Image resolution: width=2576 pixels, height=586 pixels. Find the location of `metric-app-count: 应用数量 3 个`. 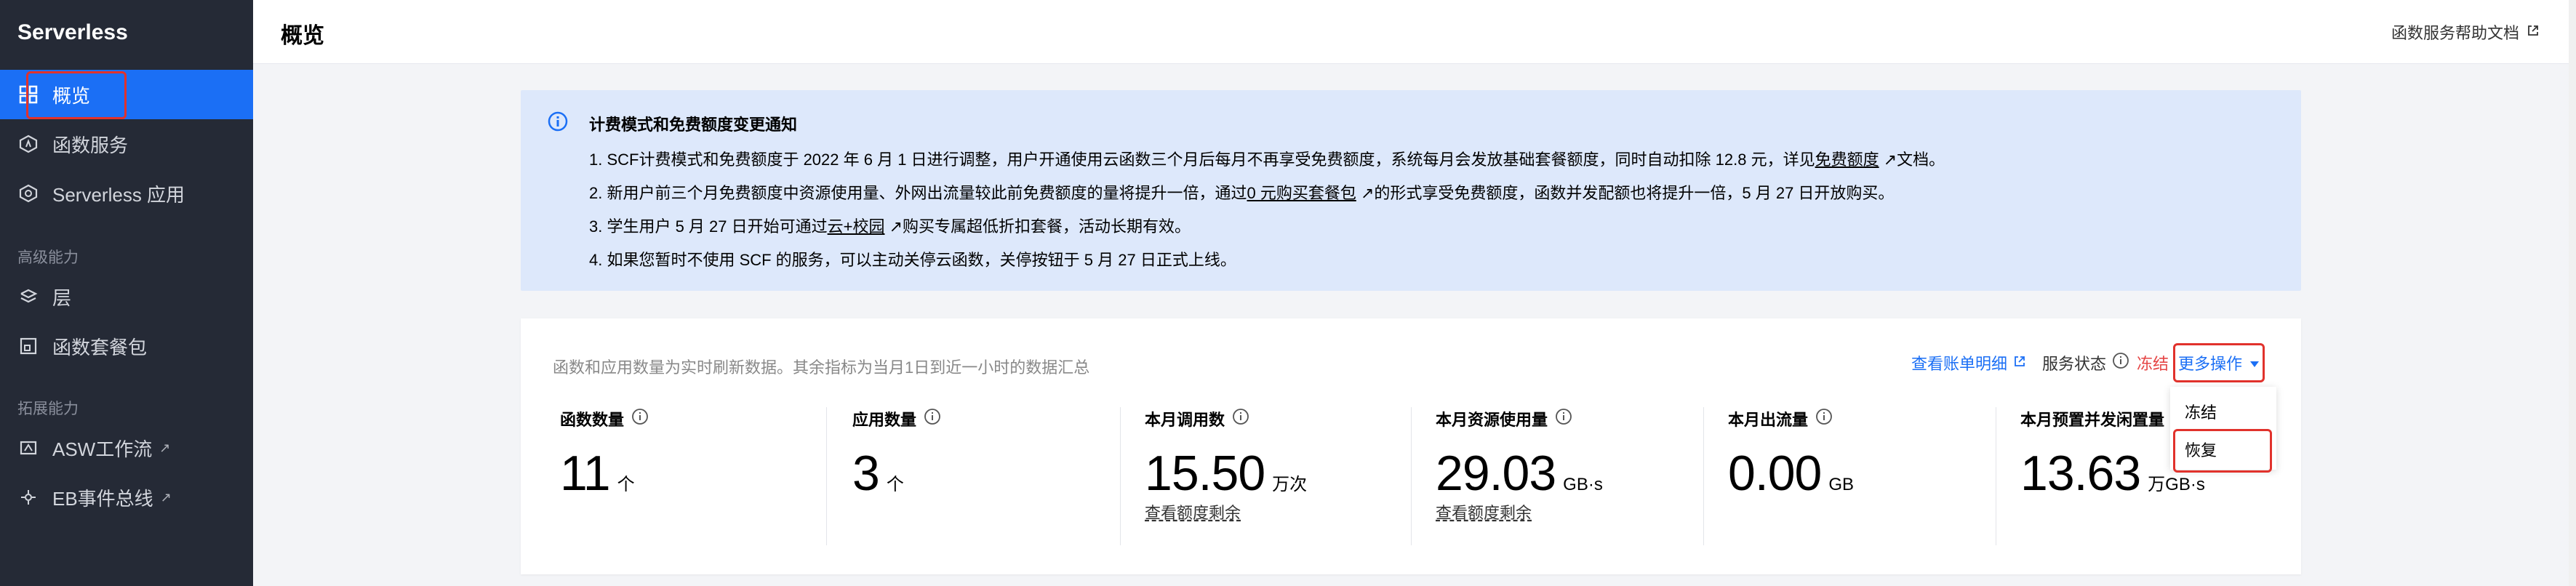

metric-app-count: 应用数量 3 个 is located at coordinates (997, 454).